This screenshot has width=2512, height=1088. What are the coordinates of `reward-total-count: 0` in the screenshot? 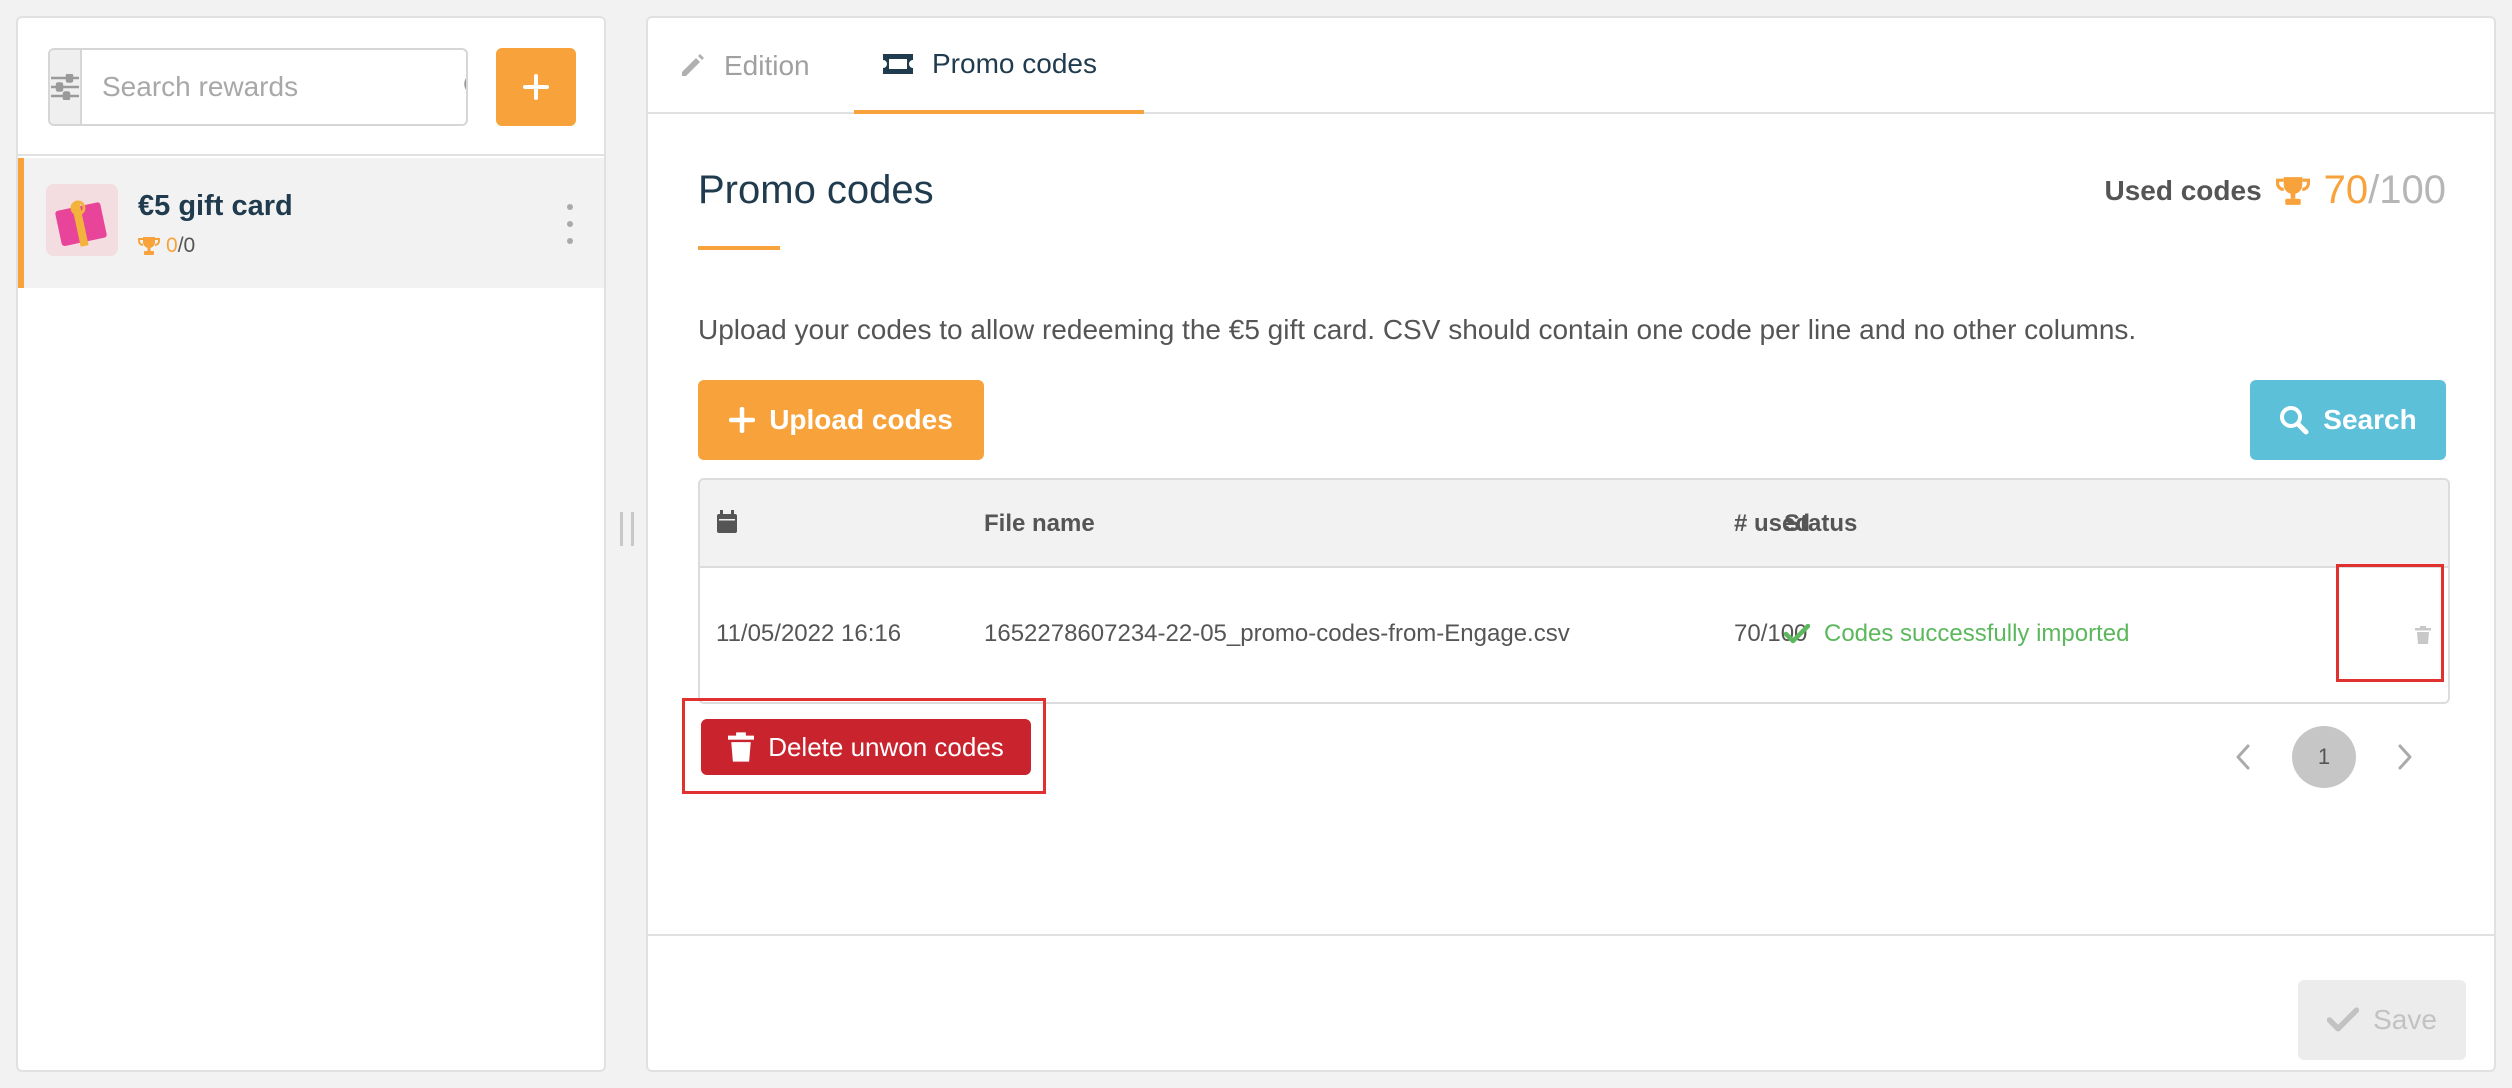 It's located at (189, 245).